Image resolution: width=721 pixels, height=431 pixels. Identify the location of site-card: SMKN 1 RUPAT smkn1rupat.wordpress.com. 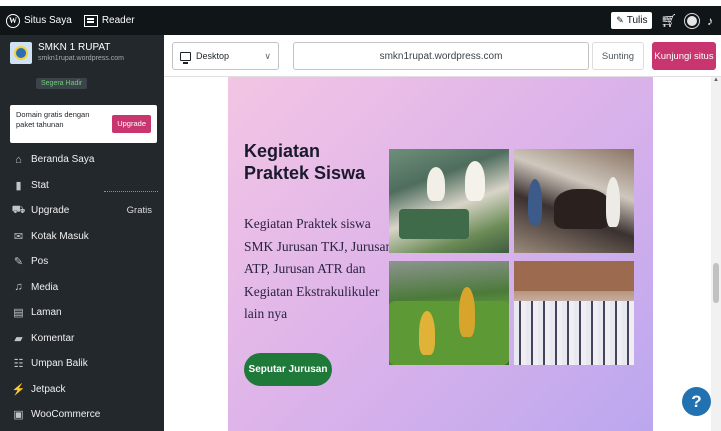
(82, 53).